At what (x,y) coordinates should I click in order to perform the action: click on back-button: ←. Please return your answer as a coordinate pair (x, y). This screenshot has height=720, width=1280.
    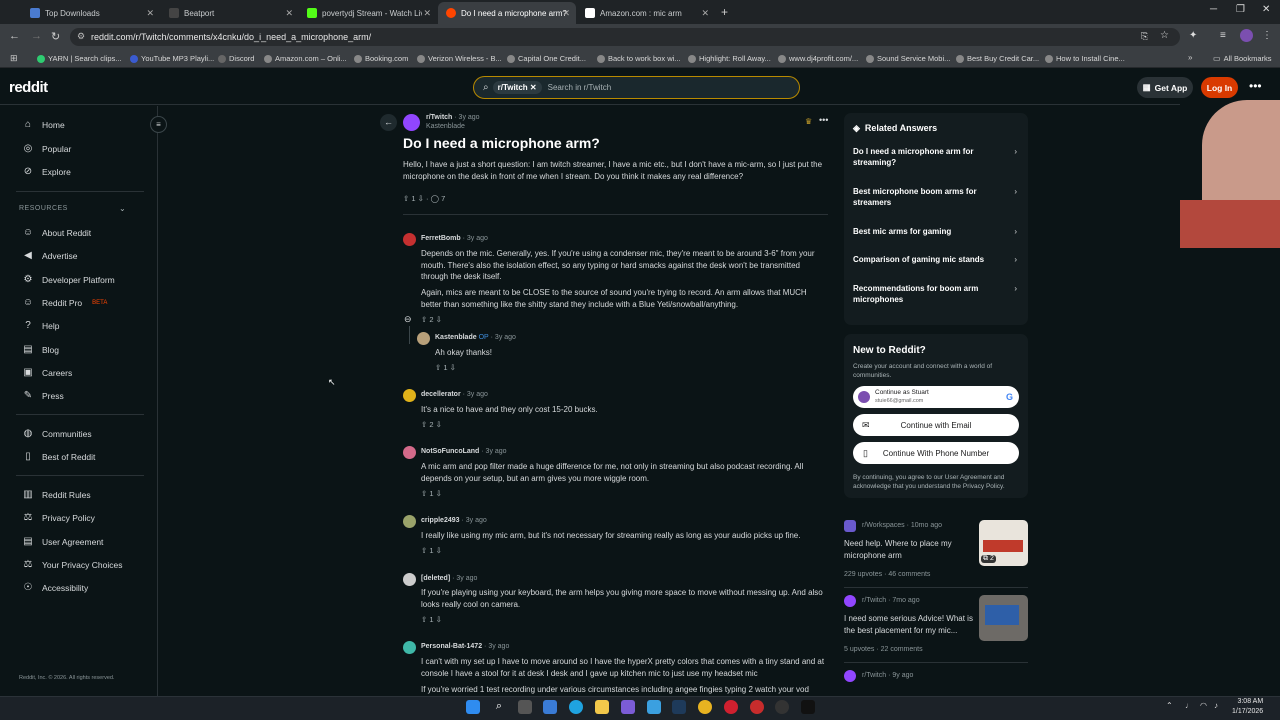
    Looking at the image, I should click on (388, 122).